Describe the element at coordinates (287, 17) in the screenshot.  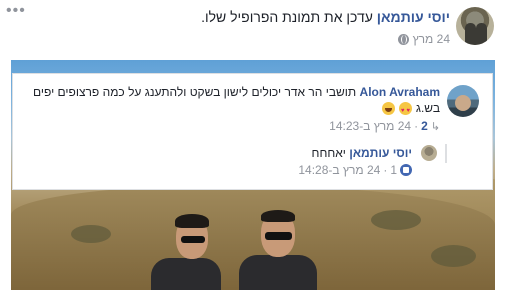
I see `post-action-text: עדכן את תמונת הפרופיל שלו.` at that location.